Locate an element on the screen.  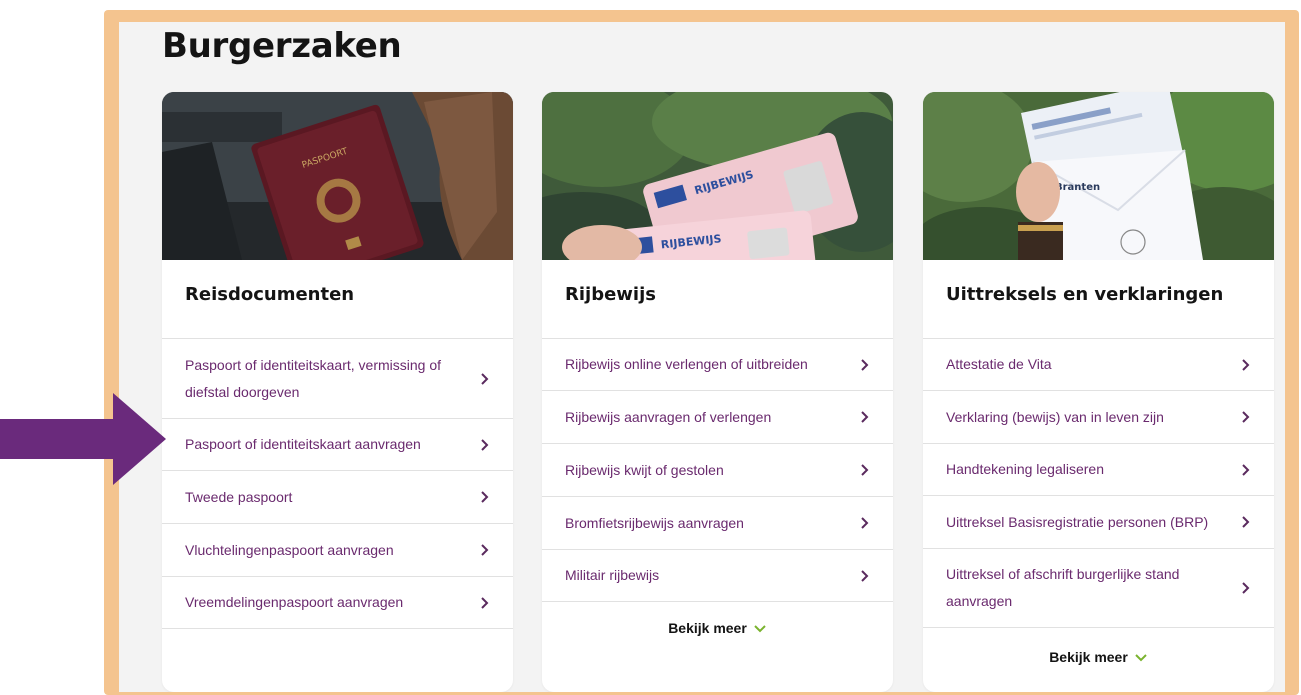
link-verklaring-in-leven: Verklaring (bewijs) van in leven zijn is located at coordinates (1098, 417).